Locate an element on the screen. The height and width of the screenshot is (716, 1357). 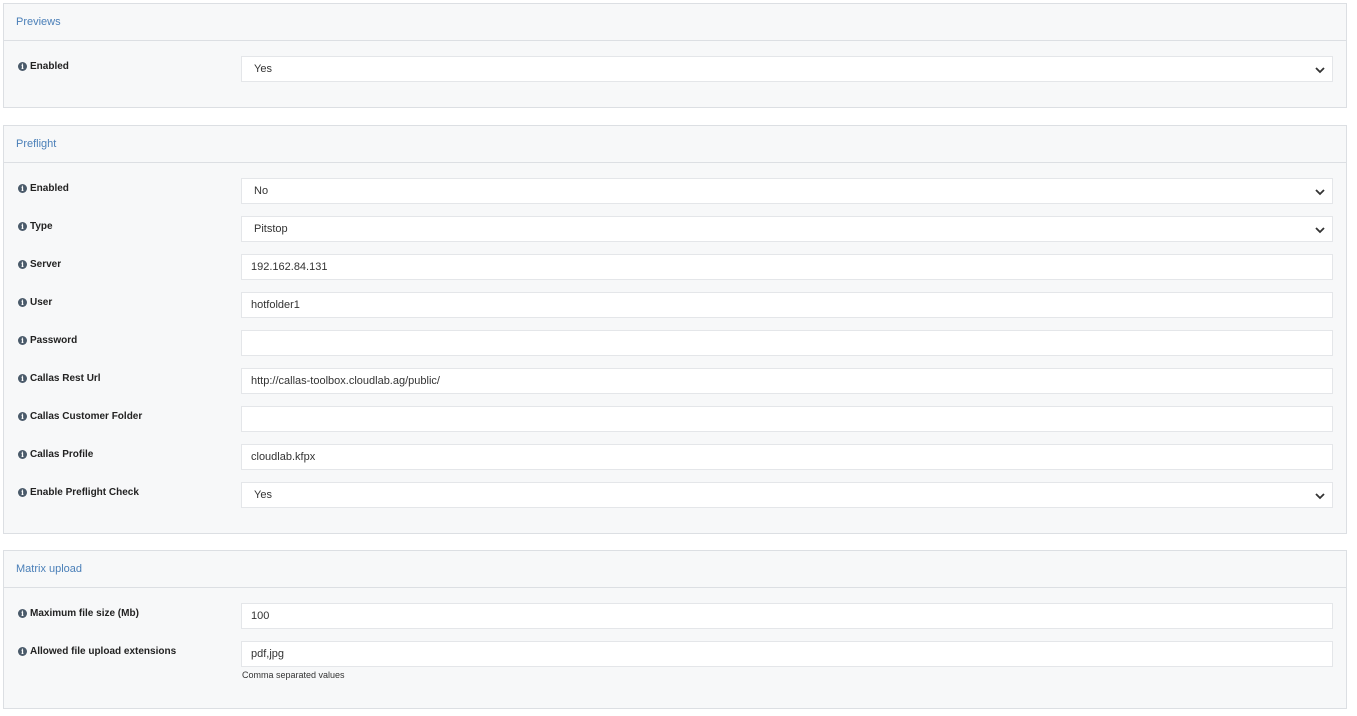
field-label: i Callas Profile is located at coordinates (55, 457).